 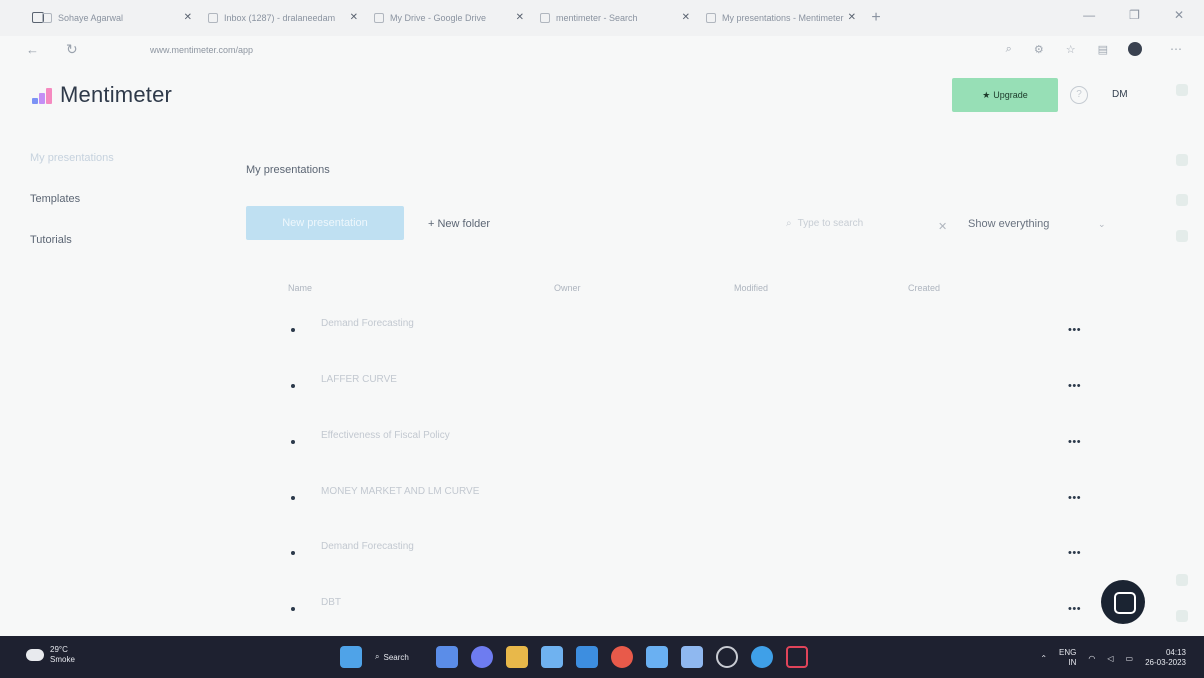 I want to click on collections-icon: ▤, so click(x=1103, y=49).